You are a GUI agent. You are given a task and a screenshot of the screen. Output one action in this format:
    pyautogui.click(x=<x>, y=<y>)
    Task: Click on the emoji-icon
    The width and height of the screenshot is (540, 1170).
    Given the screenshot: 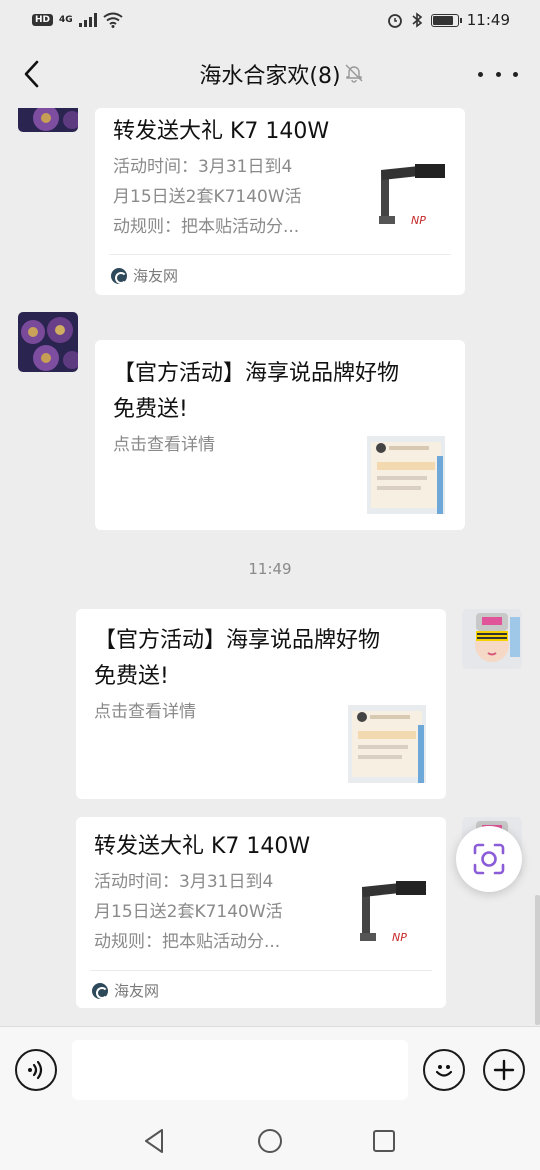 What is the action you would take?
    pyautogui.click(x=444, y=1071)
    